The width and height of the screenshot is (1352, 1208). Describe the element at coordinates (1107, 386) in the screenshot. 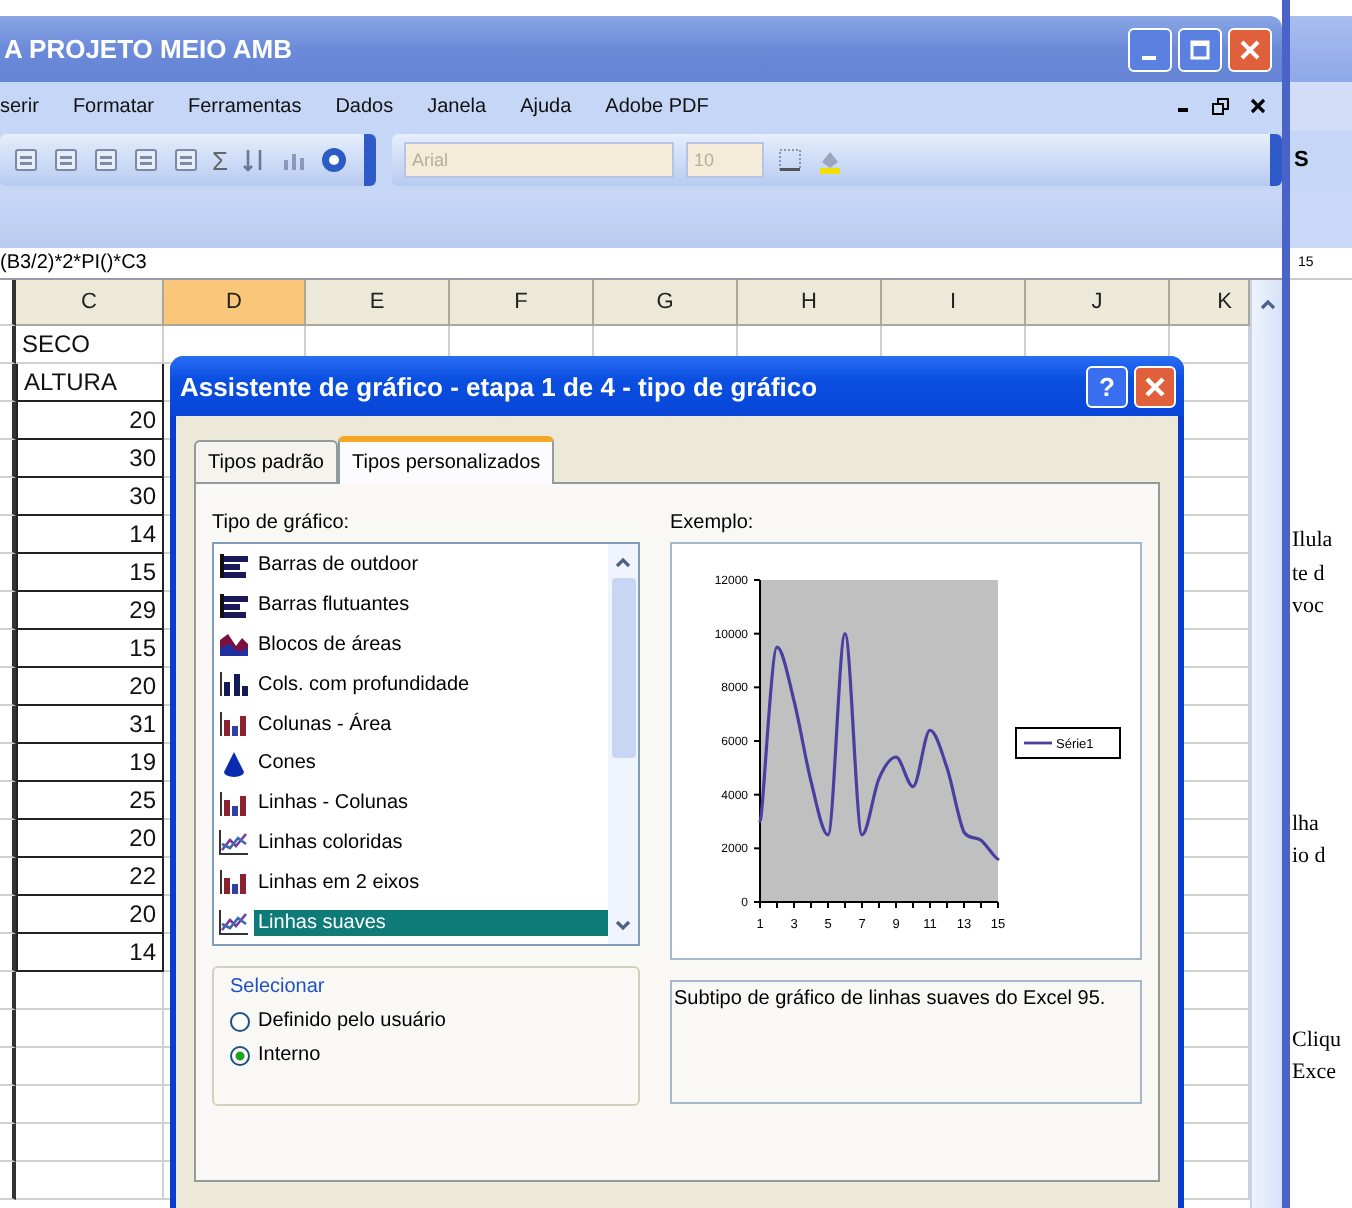

I see `help-button: ?` at that location.